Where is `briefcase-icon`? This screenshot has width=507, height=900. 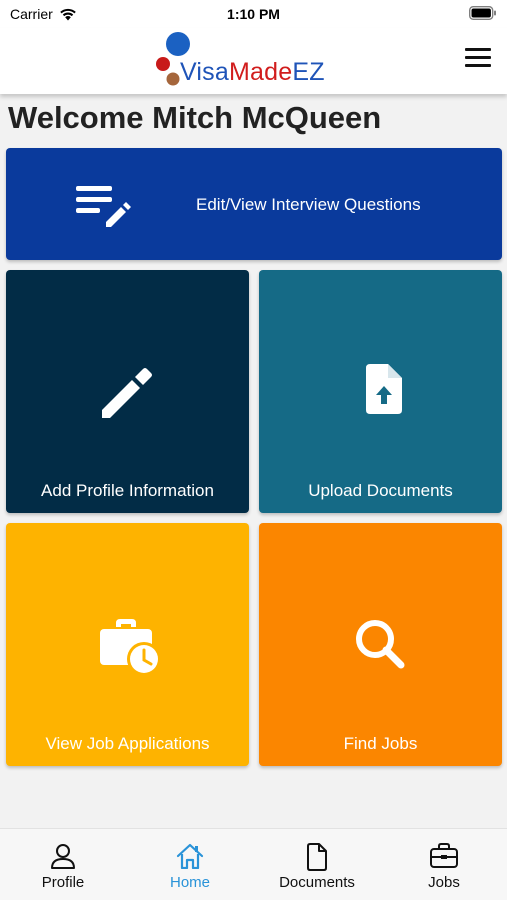
briefcase-icon is located at coordinates (444, 855).